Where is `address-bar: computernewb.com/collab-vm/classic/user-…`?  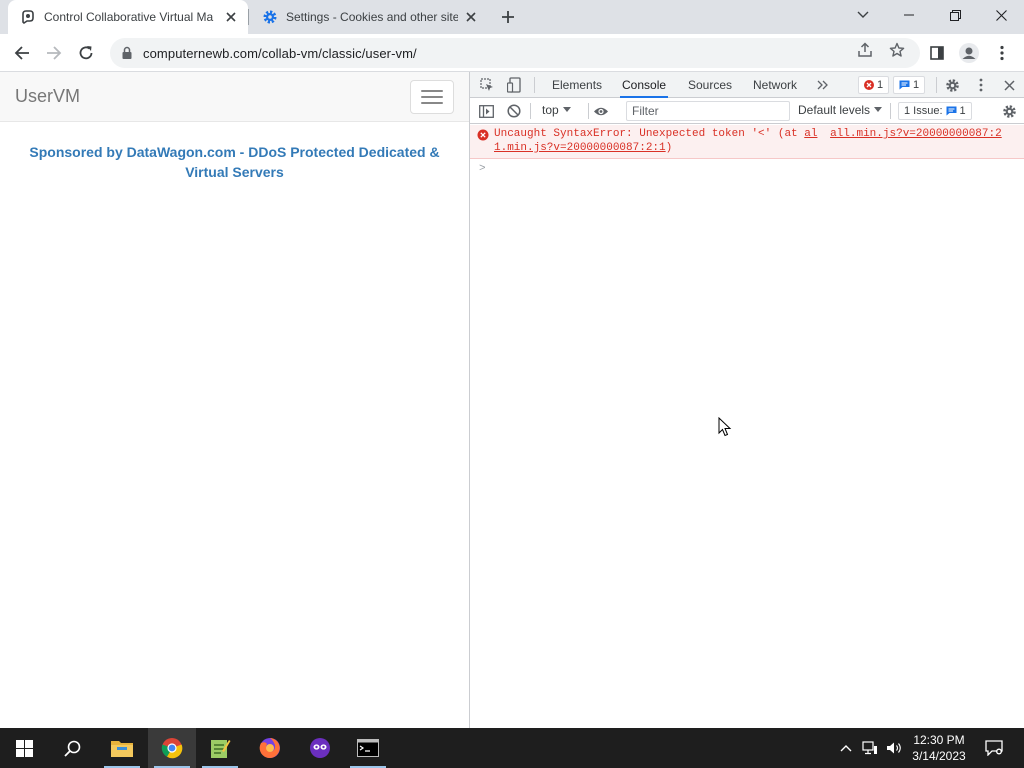
address-bar: computernewb.com/collab-vm/classic/user-… is located at coordinates (515, 53).